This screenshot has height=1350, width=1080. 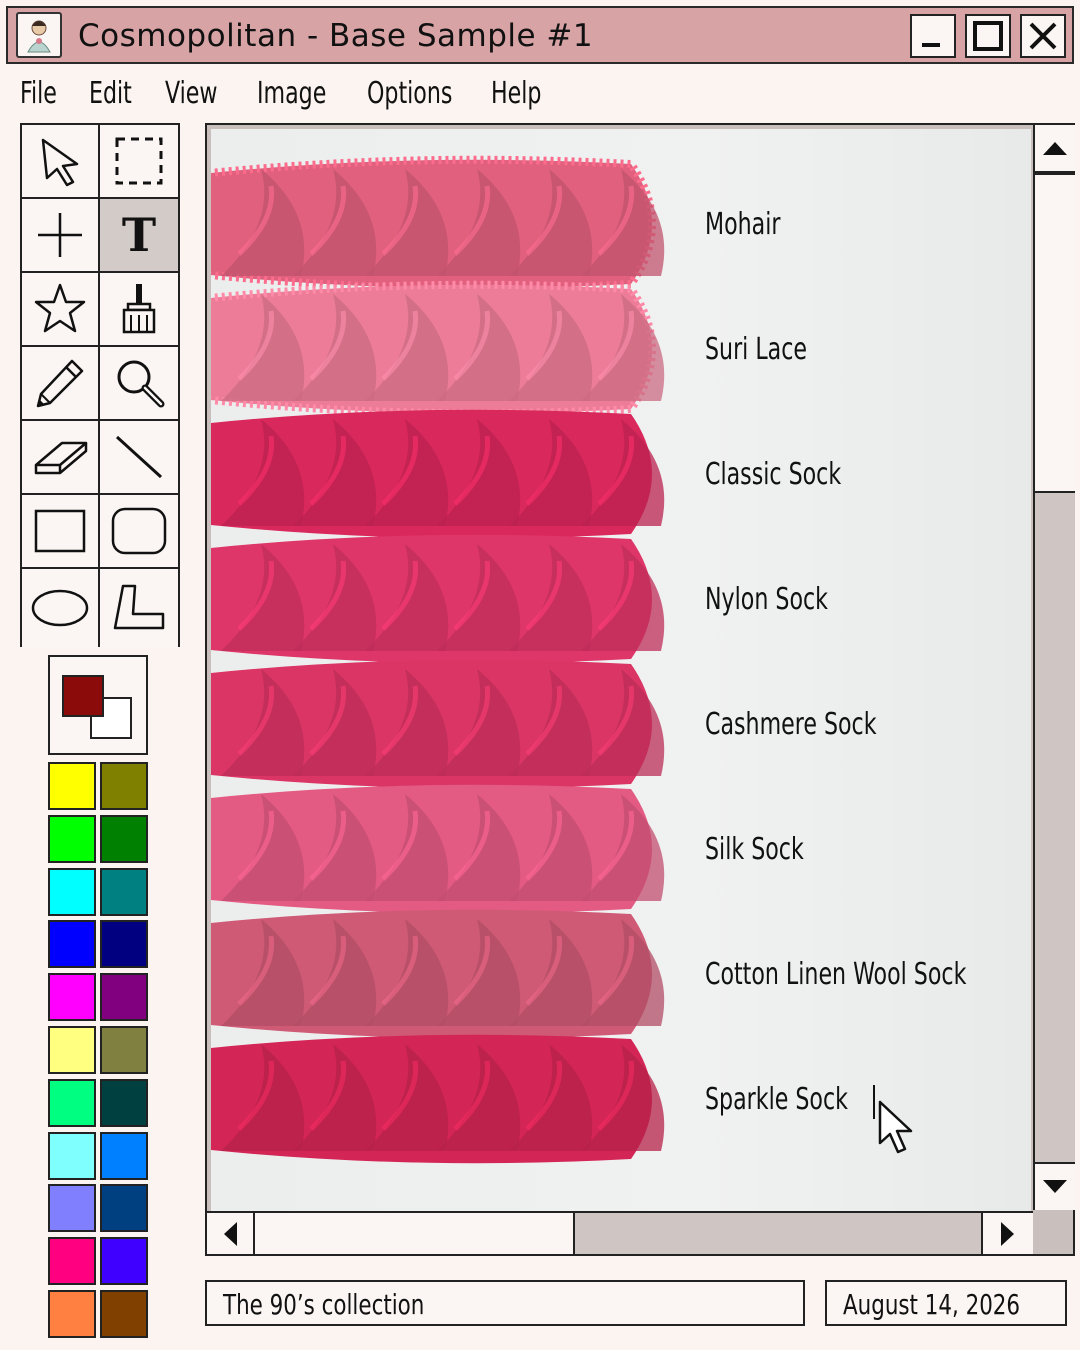 I want to click on yarn-label-nylon-sock: Nylon Sock, so click(x=766, y=599).